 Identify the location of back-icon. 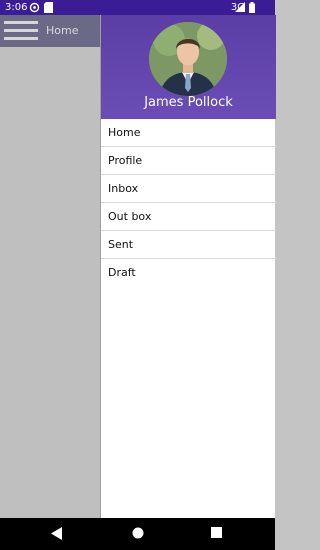
(57, 533).